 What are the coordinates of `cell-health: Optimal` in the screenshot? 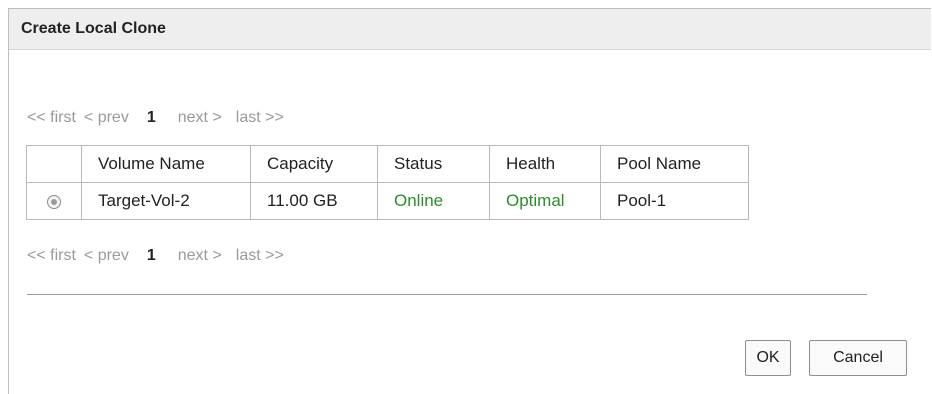 It's located at (545, 201).